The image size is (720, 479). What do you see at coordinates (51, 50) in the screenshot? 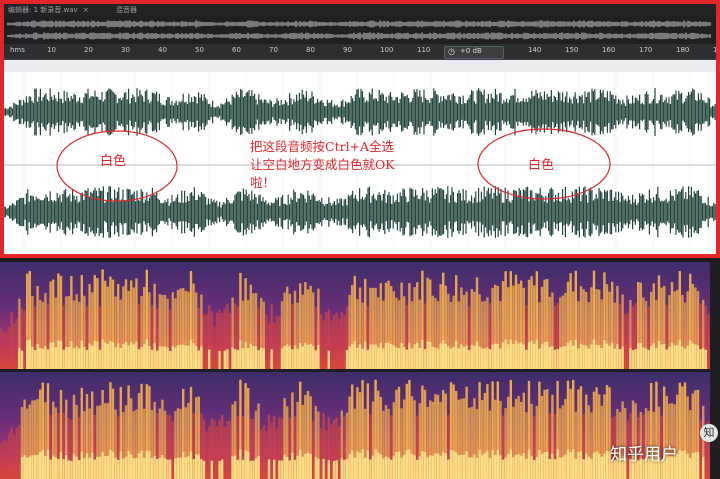
I see `ruler-tick: 10` at bounding box center [51, 50].